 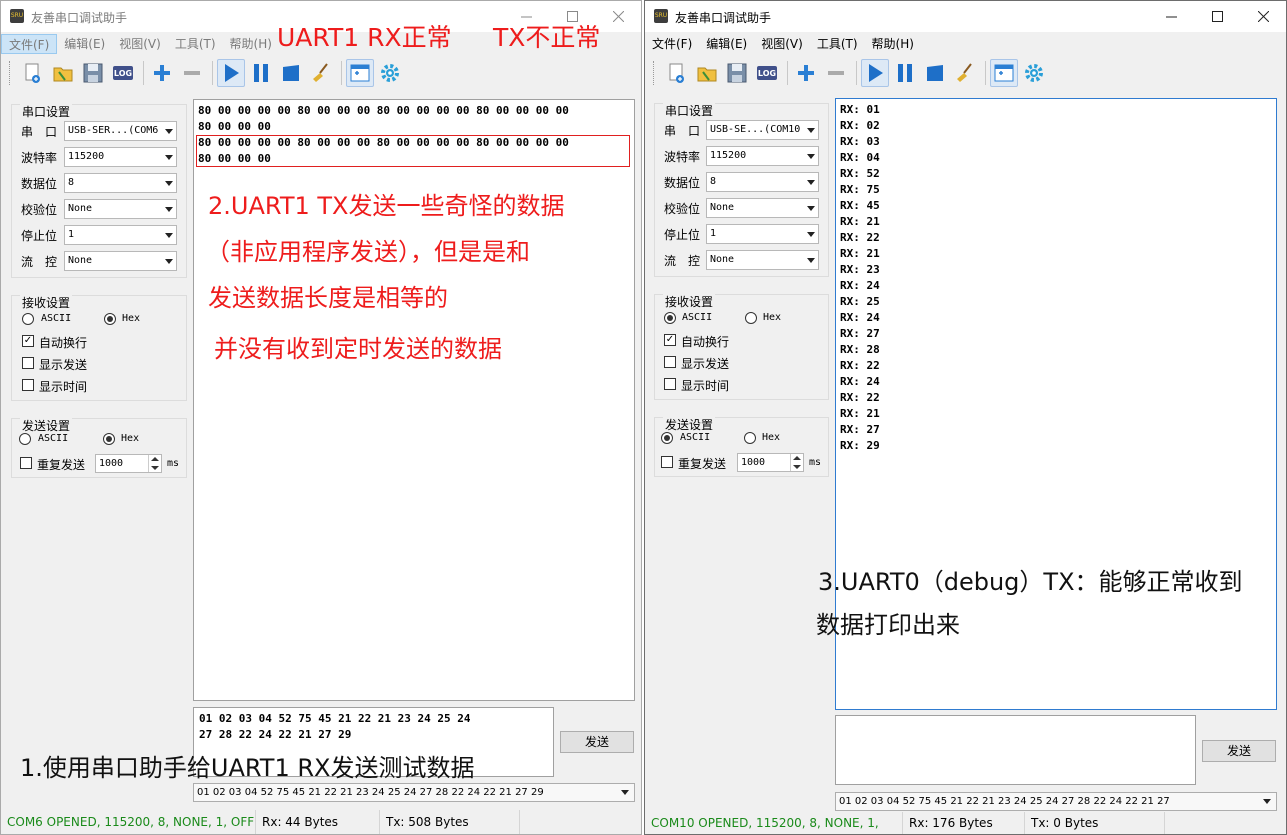 What do you see at coordinates (1217, 16) in the screenshot?
I see `maximize-button` at bounding box center [1217, 16].